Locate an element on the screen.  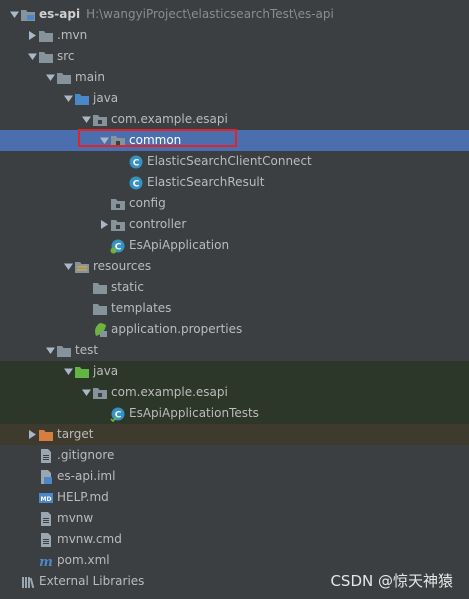
tree-item-static: static is located at coordinates (234, 287).